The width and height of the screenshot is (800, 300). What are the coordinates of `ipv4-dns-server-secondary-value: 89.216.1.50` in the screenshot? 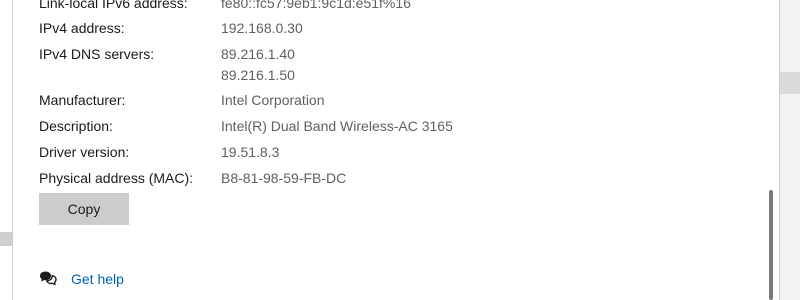 It's located at (258, 75).